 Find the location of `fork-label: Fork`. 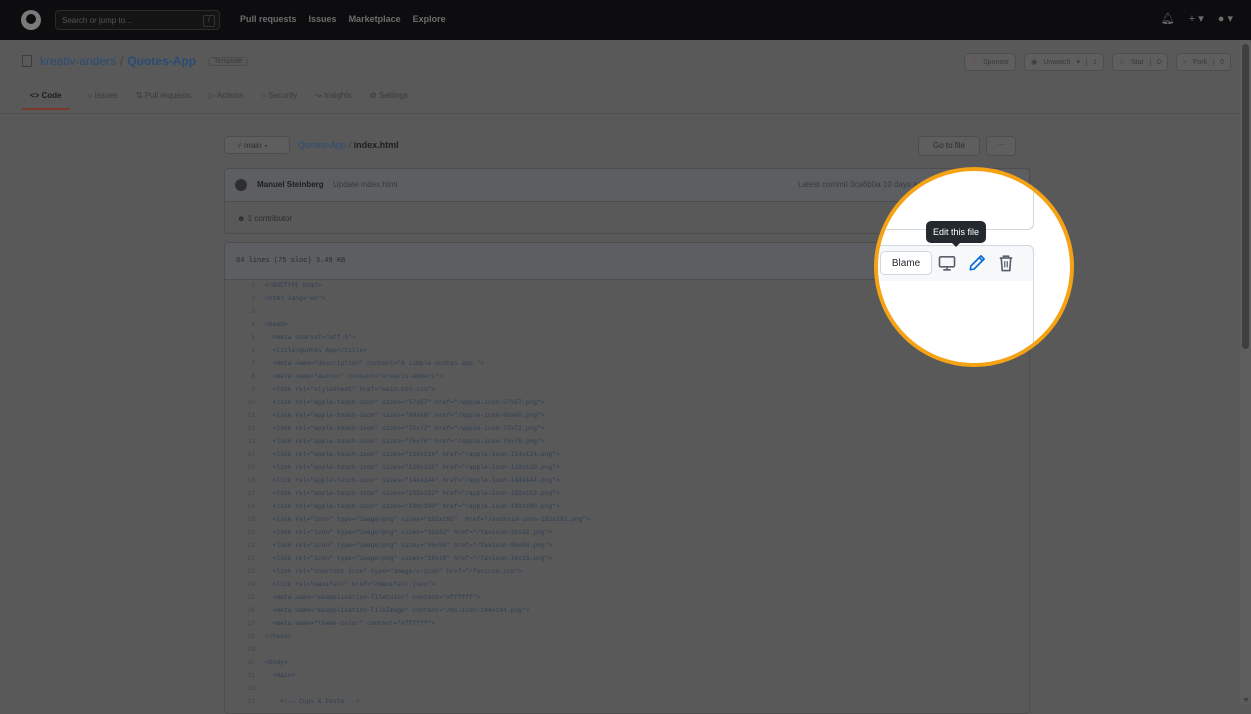

fork-label: Fork is located at coordinates (1200, 62).